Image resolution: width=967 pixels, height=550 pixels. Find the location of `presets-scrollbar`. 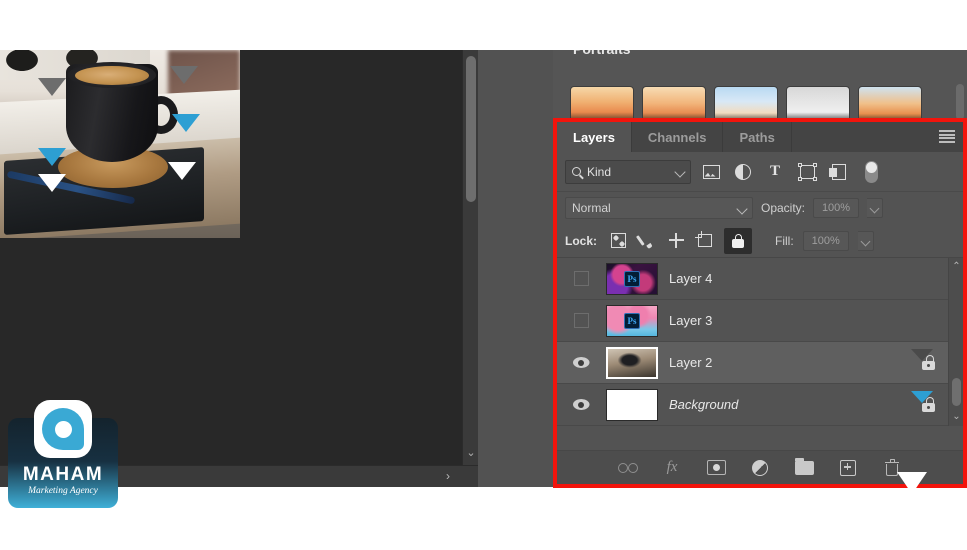

presets-scrollbar is located at coordinates (960, 102).